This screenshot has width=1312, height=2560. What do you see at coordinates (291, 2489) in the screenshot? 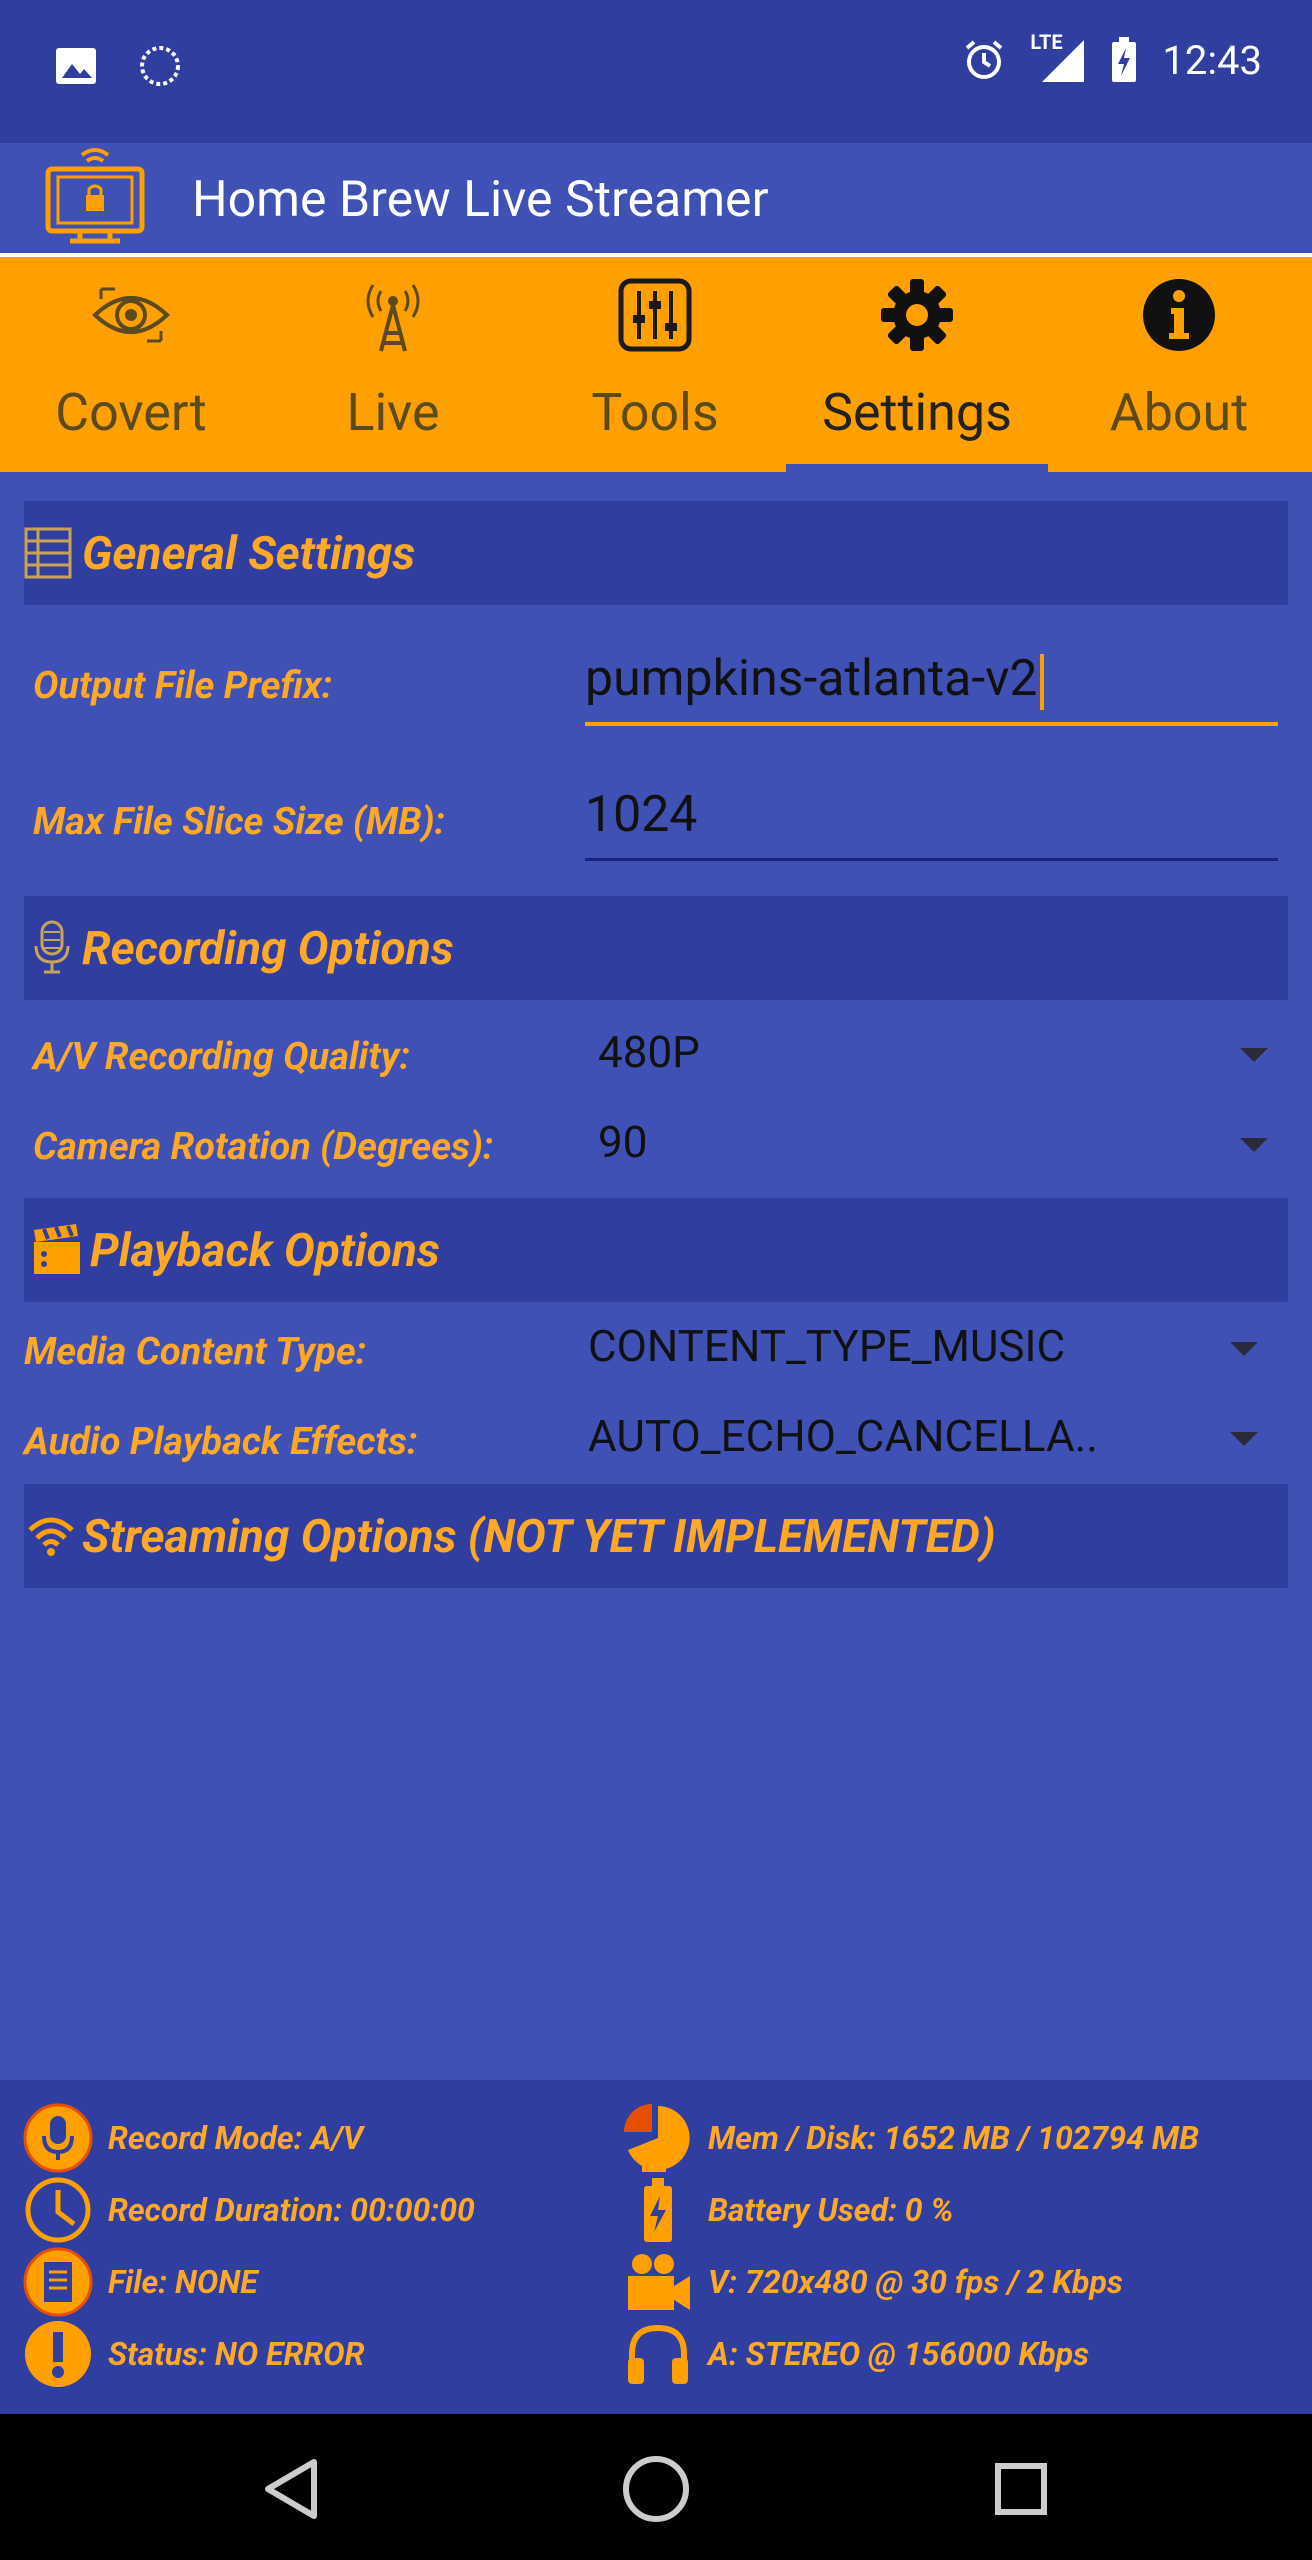
I see `back-icon` at bounding box center [291, 2489].